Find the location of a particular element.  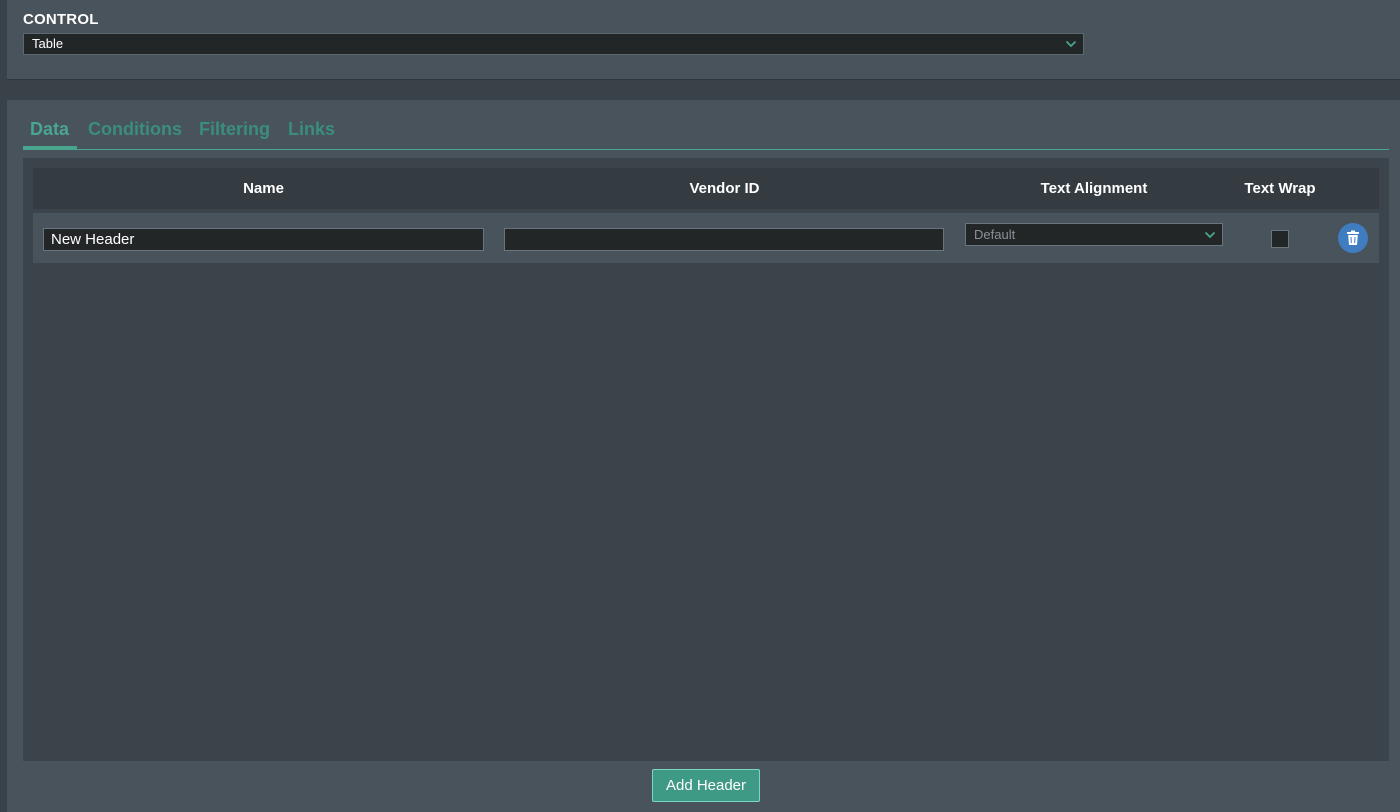

delete-header-button is located at coordinates (1353, 238).